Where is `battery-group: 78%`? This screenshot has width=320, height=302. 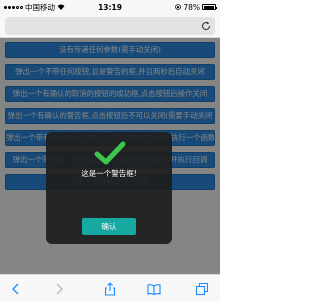 battery-group: 78% is located at coordinates (196, 7).